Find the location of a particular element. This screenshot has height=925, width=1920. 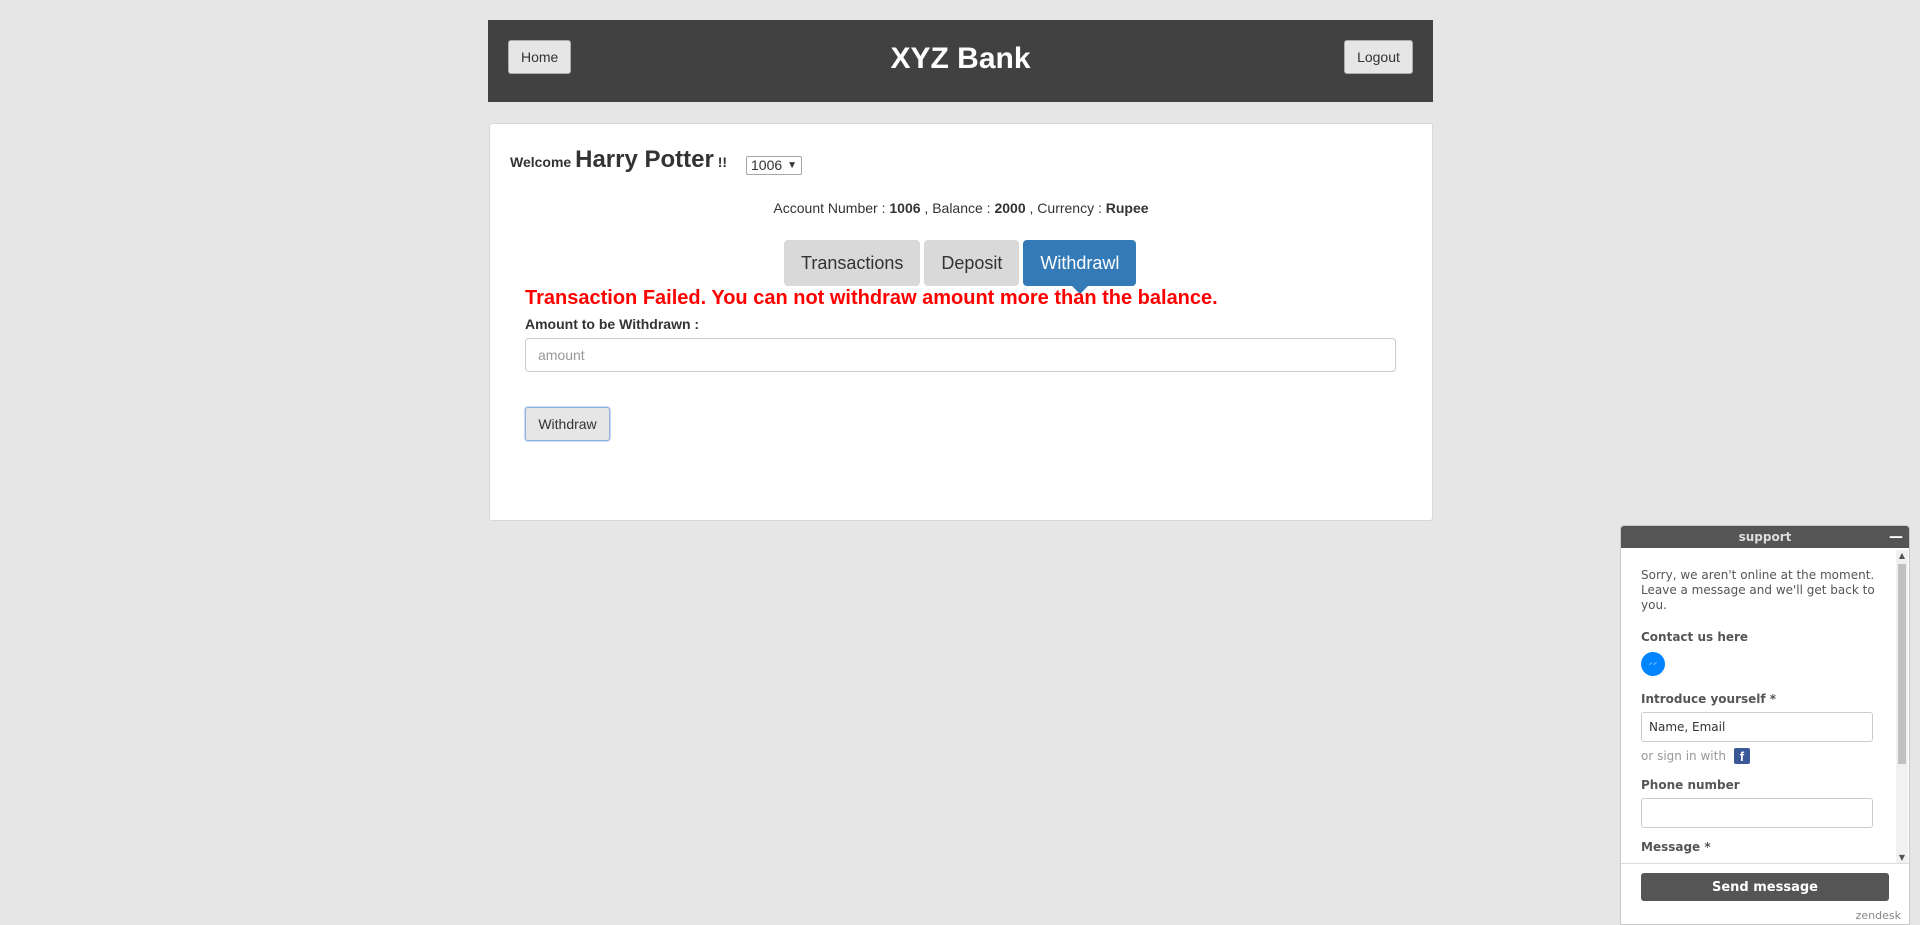

minimize-icon: — is located at coordinates (1896, 537).